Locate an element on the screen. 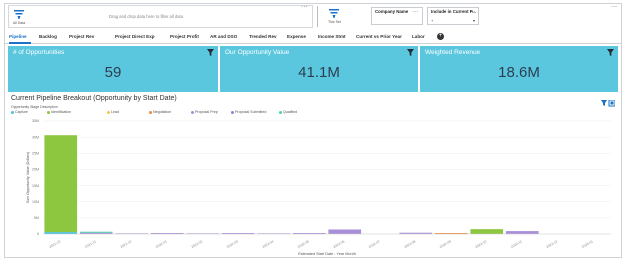 This screenshot has height=261, width=626. x-tick-label: 2022-10 is located at coordinates (480, 244).